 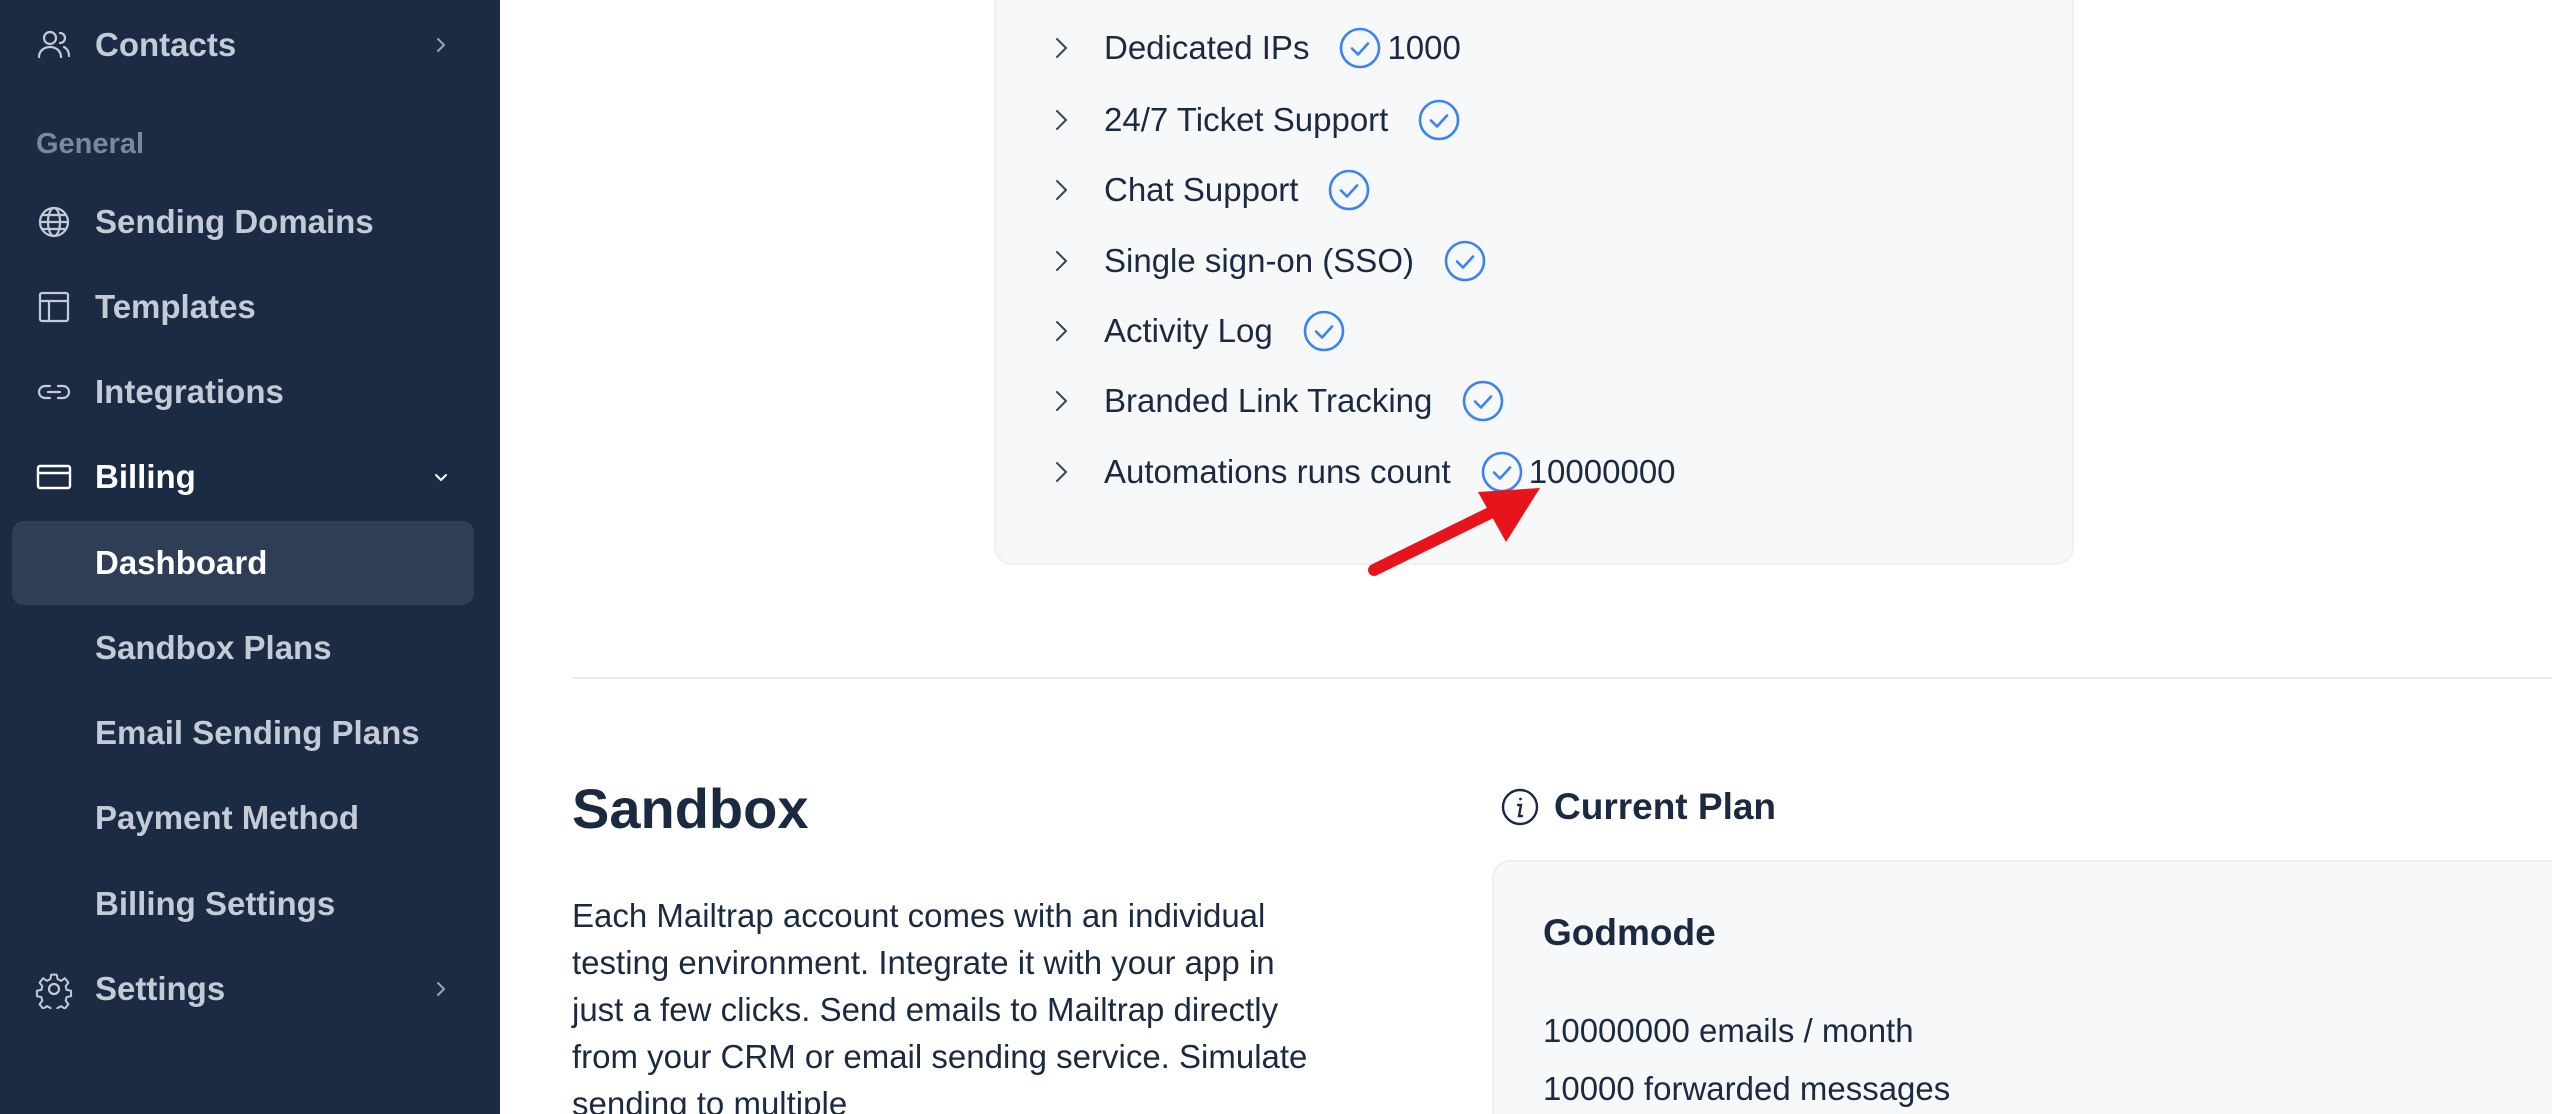 What do you see at coordinates (90, 144) in the screenshot?
I see `section-heading-general: General` at bounding box center [90, 144].